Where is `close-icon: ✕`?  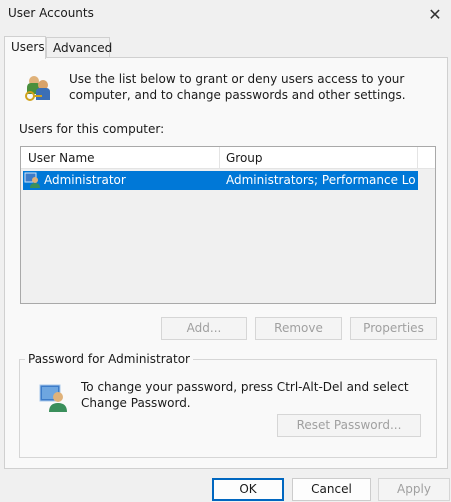 close-icon: ✕ is located at coordinates (435, 14).